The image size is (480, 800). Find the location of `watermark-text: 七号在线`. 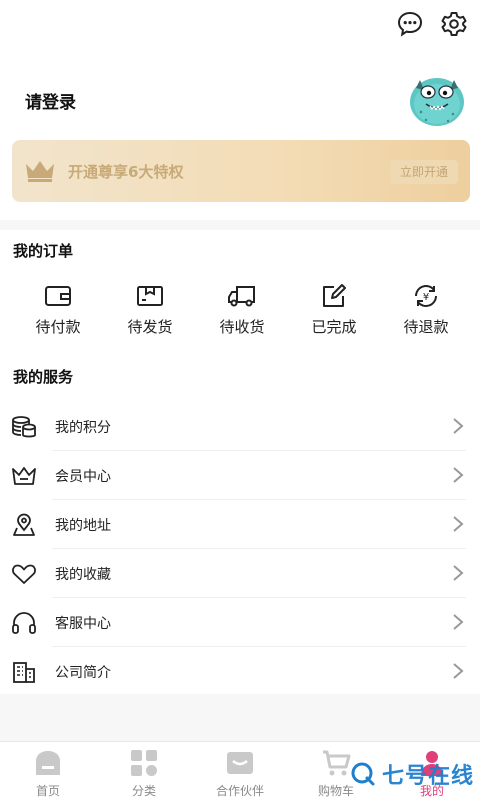

watermark-text: 七号在线 is located at coordinates (427, 776).